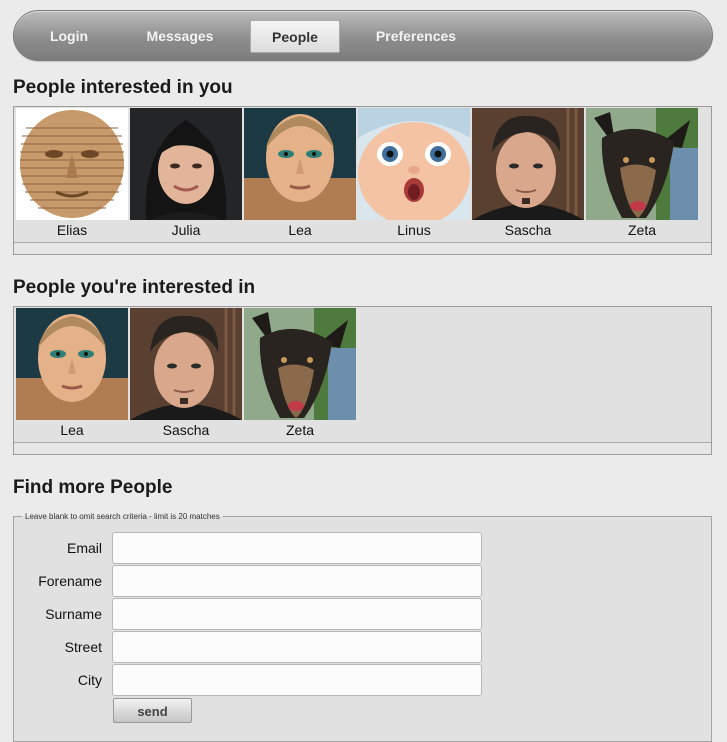 The height and width of the screenshot is (742, 727). I want to click on nav-people: People, so click(295, 36).